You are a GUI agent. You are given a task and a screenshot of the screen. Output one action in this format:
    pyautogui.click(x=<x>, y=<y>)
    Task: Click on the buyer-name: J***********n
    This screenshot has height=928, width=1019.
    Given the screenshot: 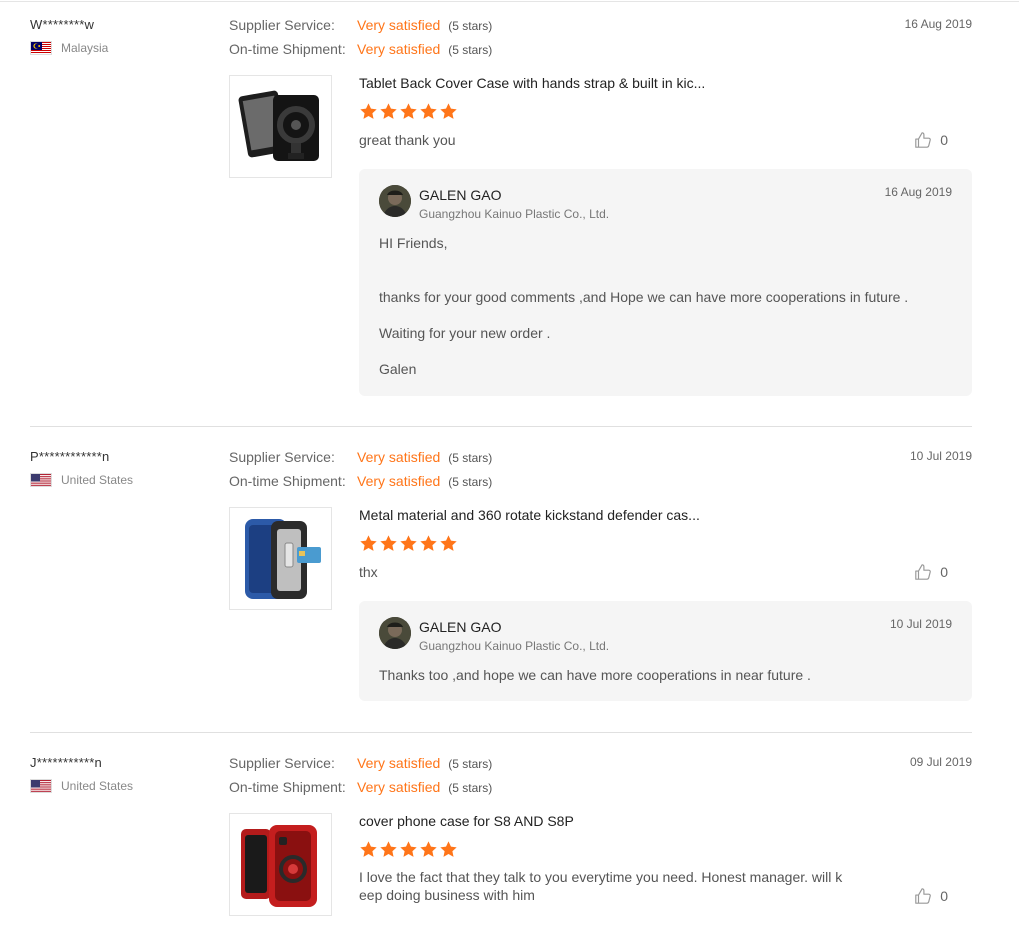 What is the action you would take?
    pyautogui.click(x=66, y=762)
    